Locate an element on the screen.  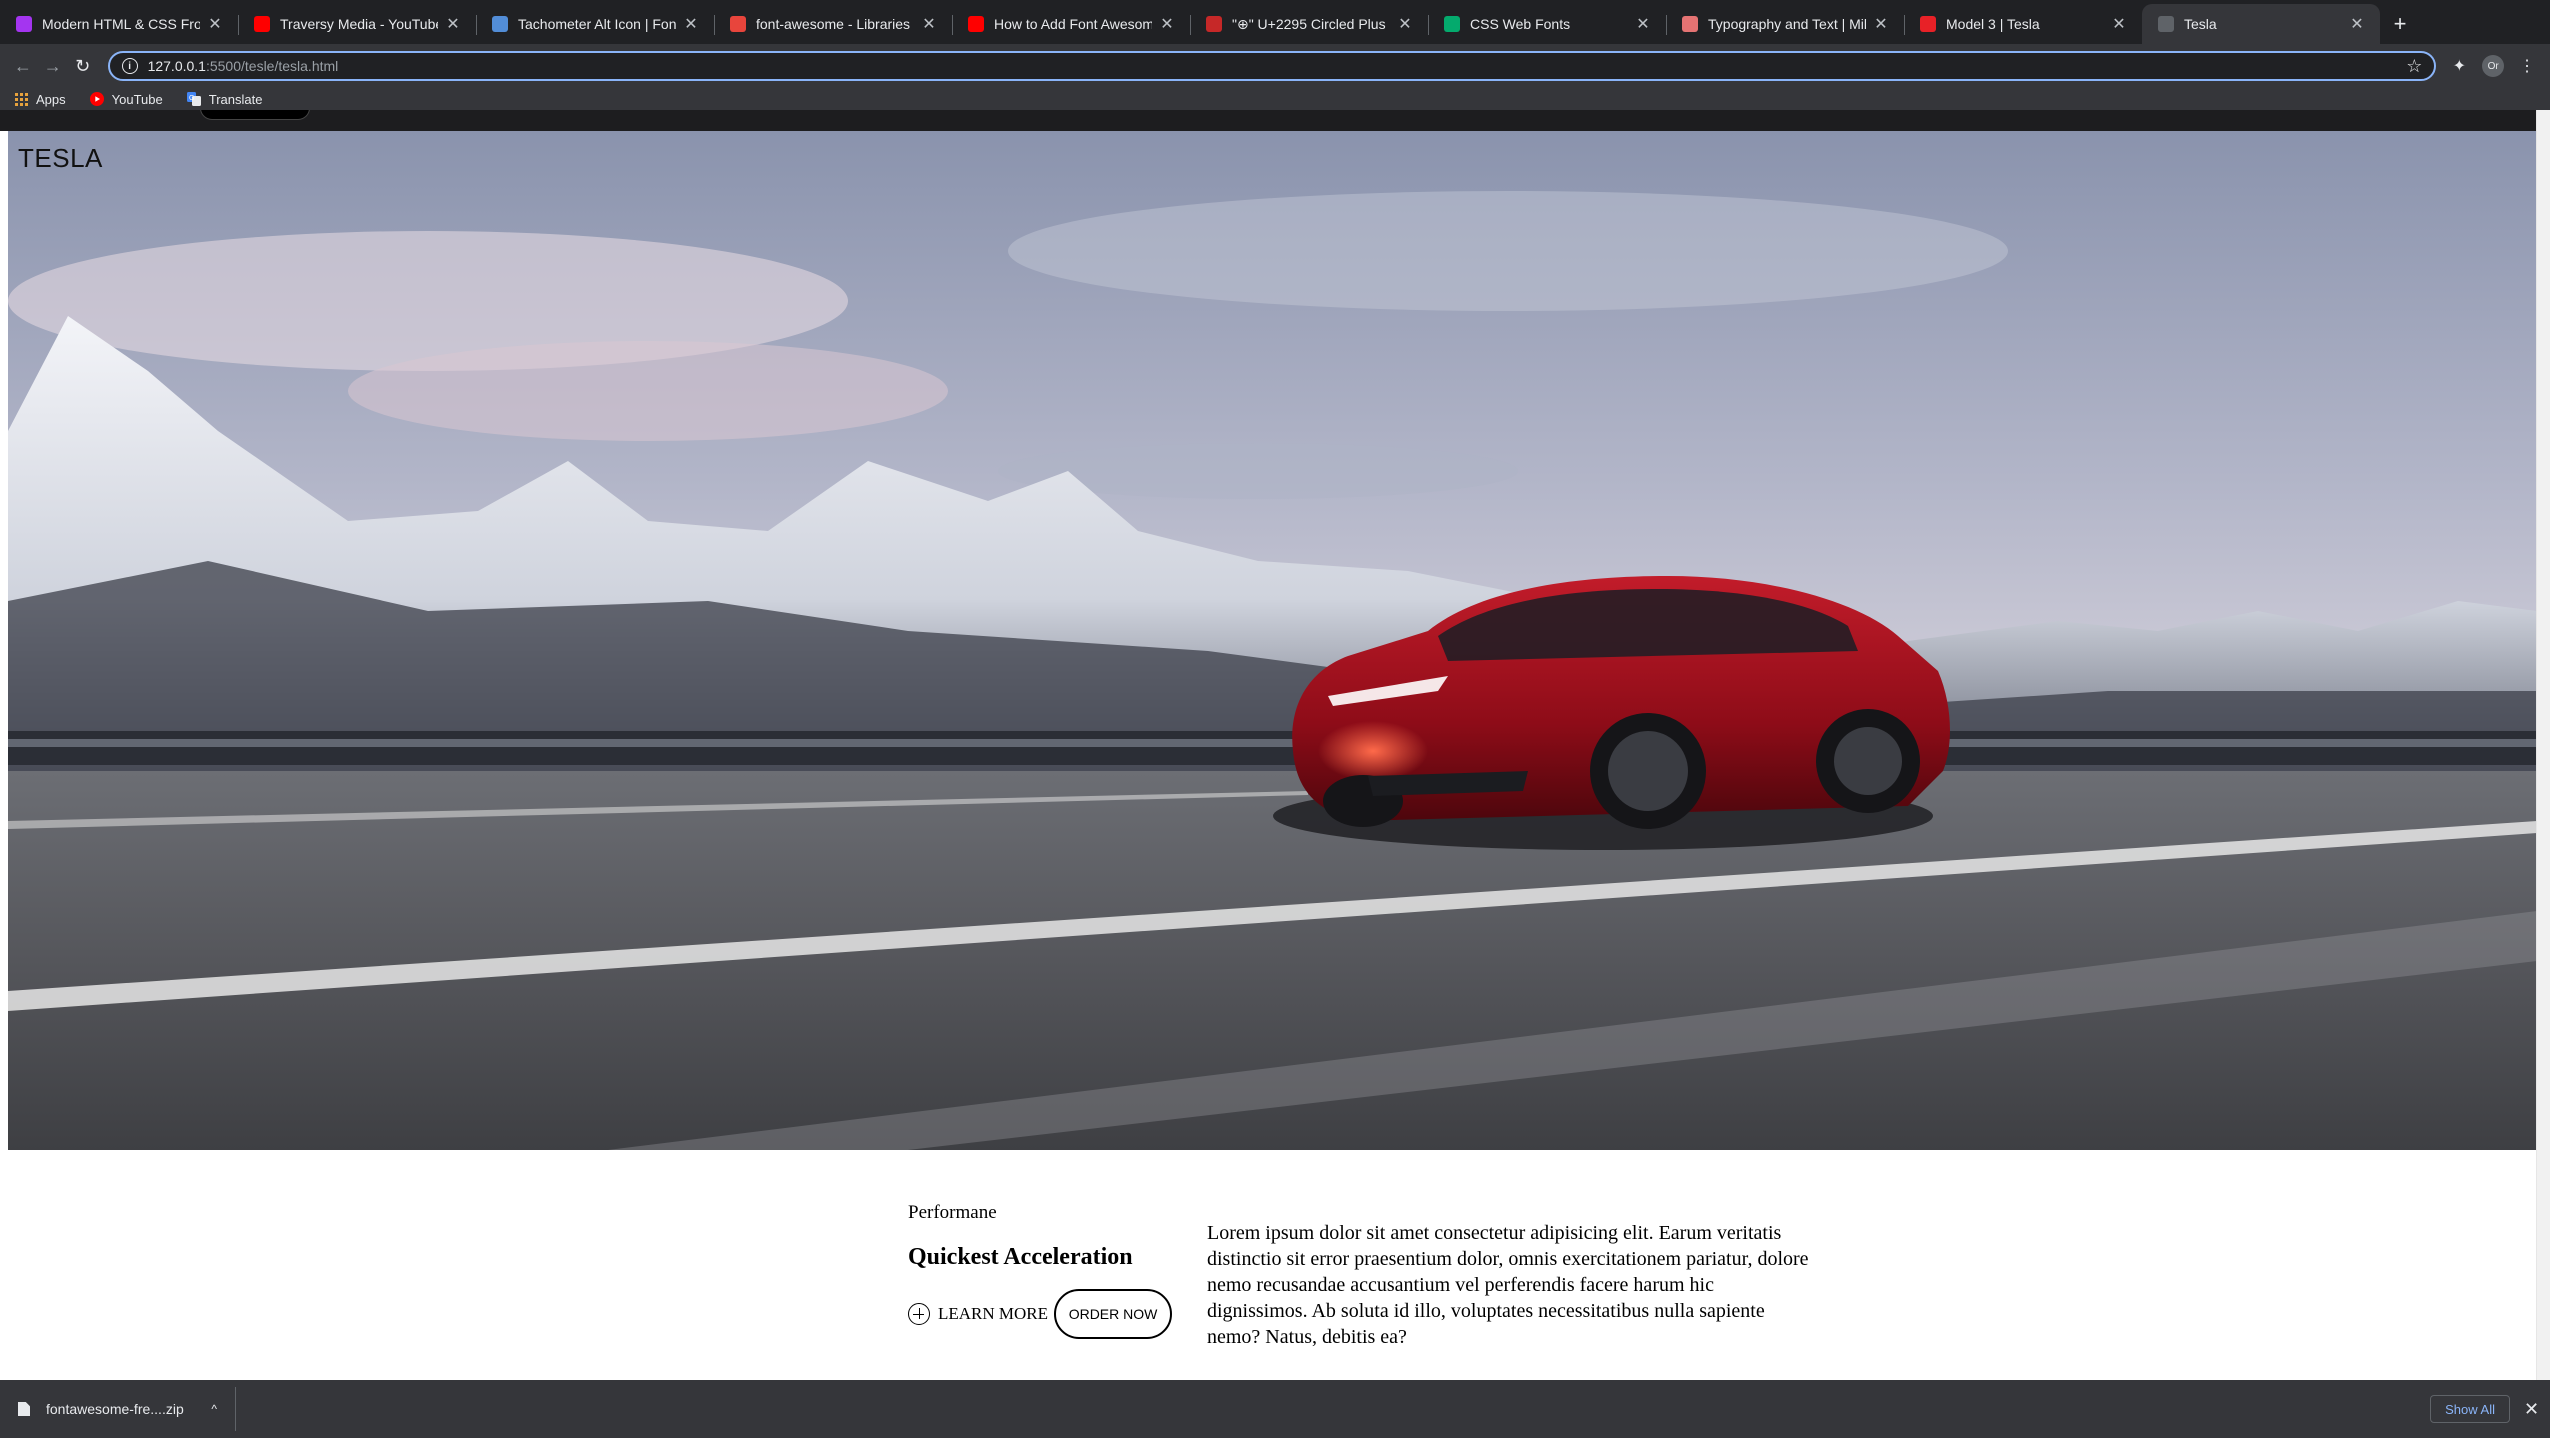
bookmark-label: Apps is located at coordinates (51, 99).